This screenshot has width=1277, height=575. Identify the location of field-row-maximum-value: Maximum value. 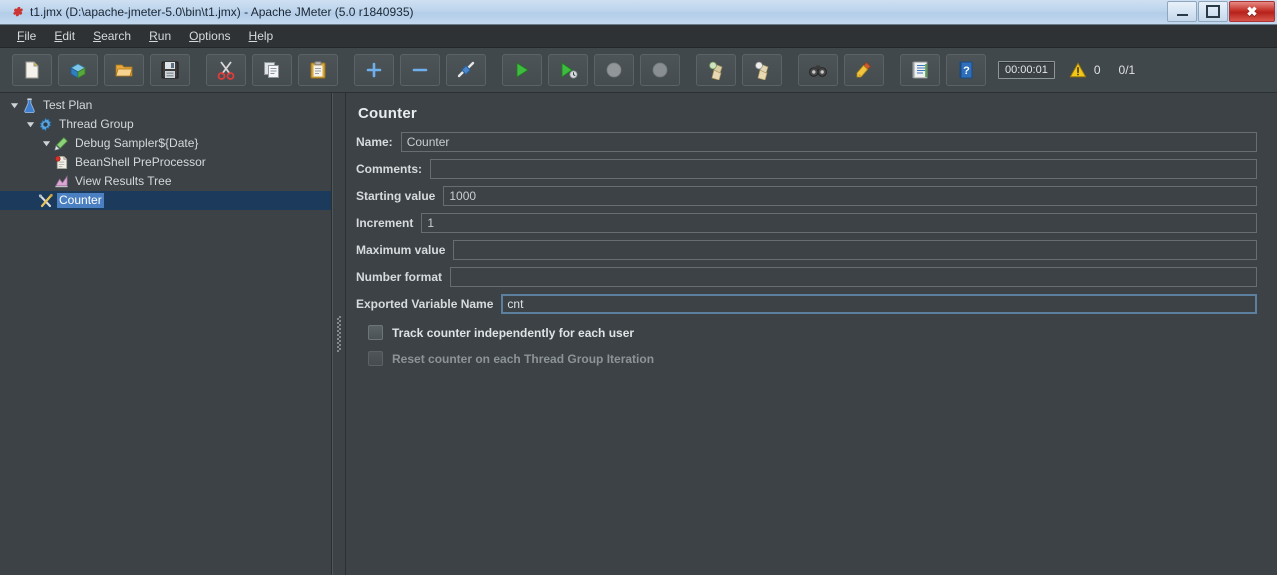
(806, 250).